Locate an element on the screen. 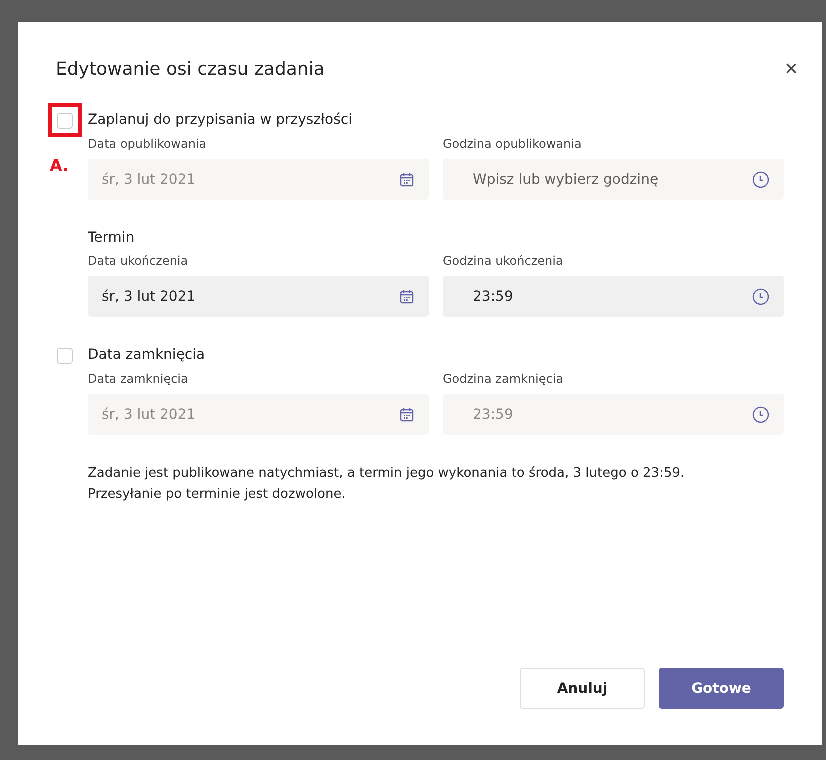 This screenshot has width=826, height=760. done-button: Gotowe is located at coordinates (721, 688).